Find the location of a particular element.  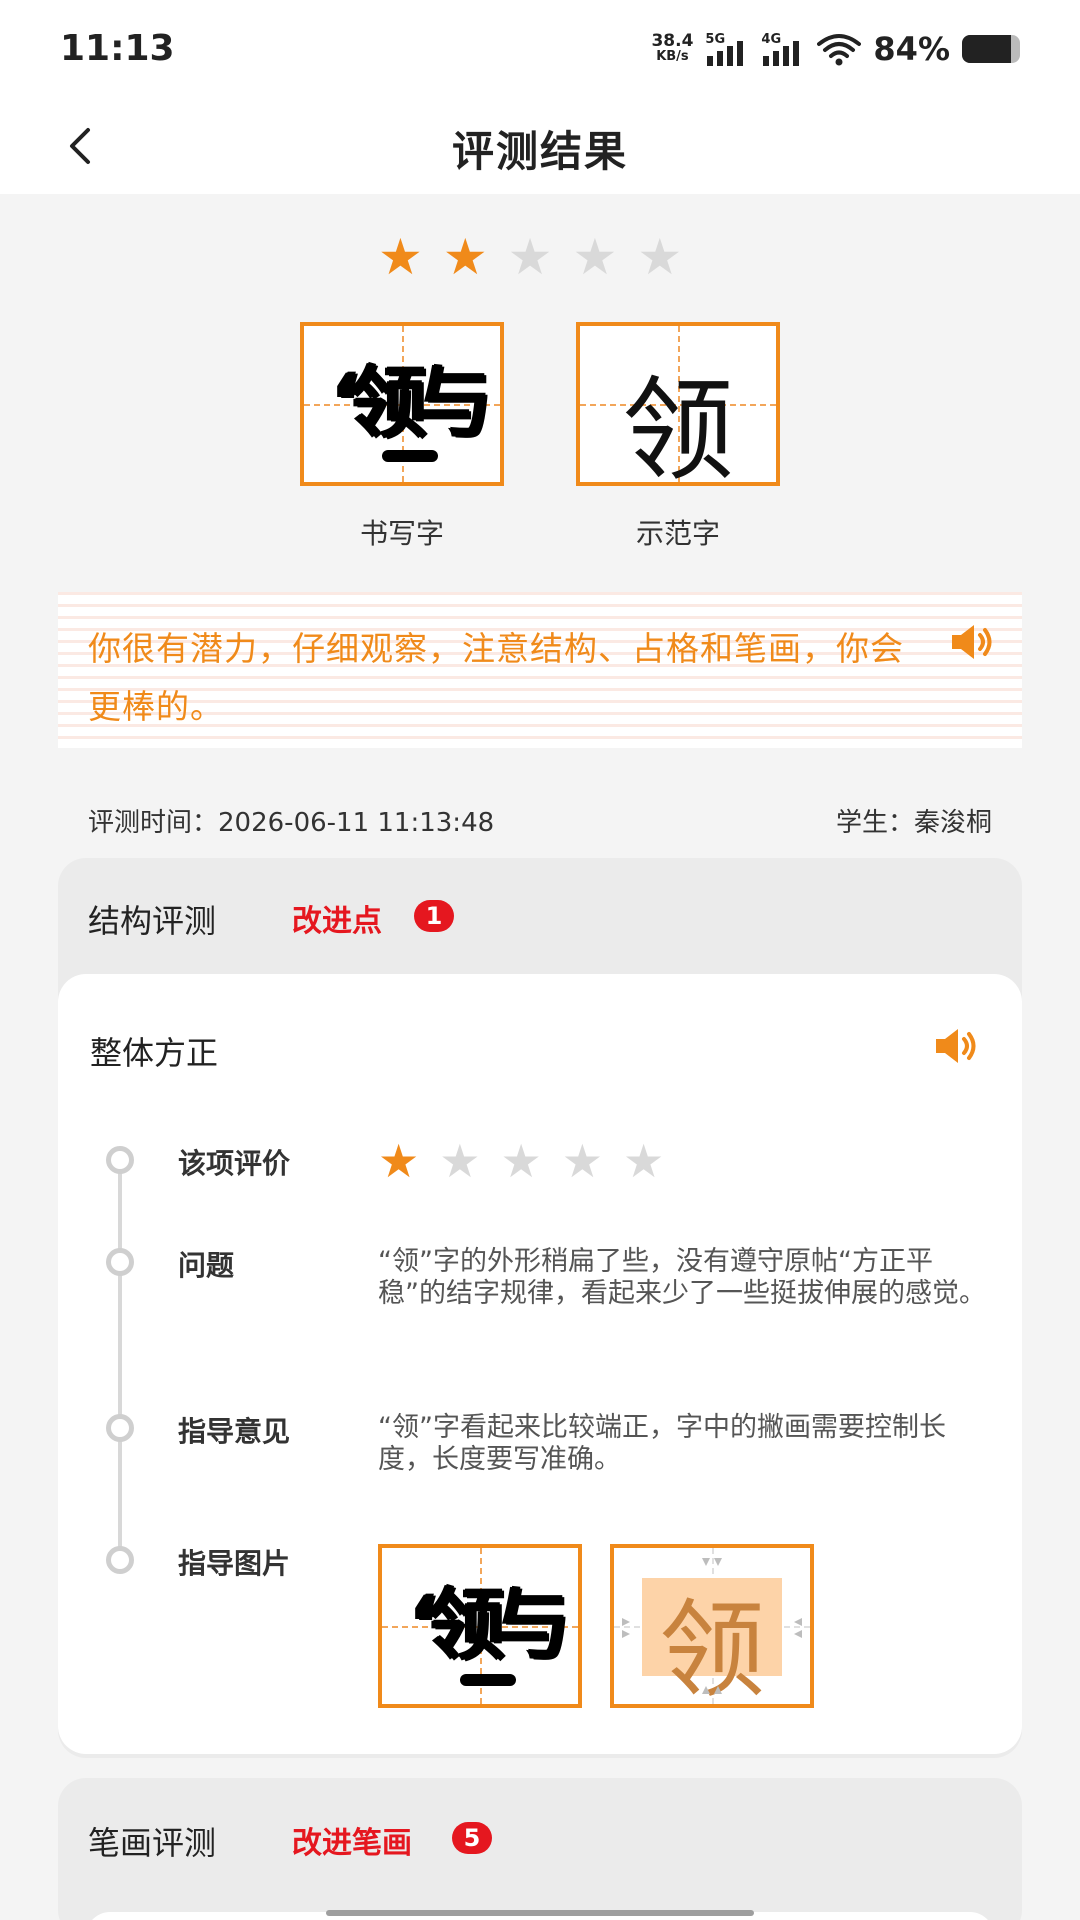

model-char-box: 领 is located at coordinates (678, 404).